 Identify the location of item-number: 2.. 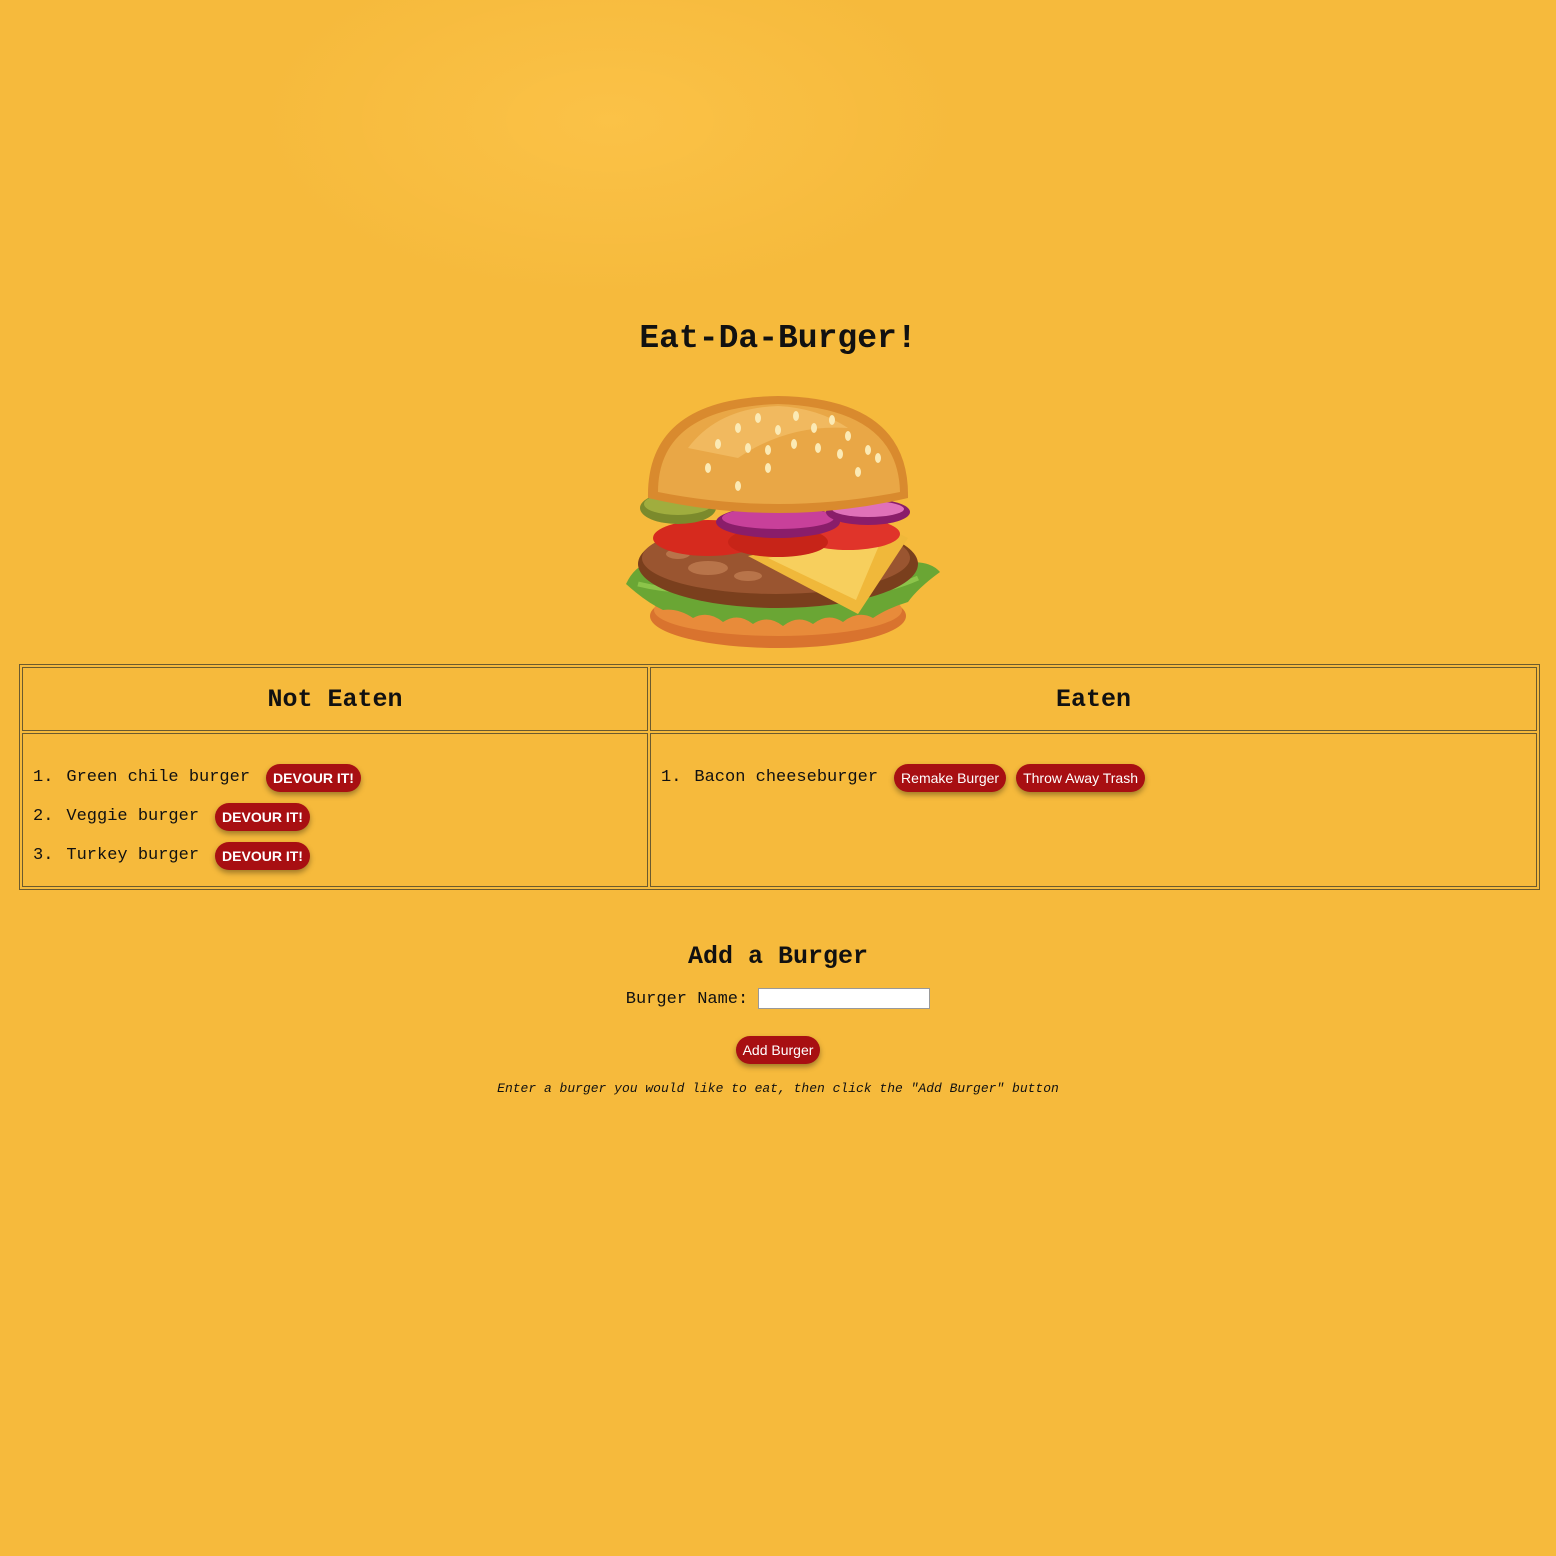
(43, 816).